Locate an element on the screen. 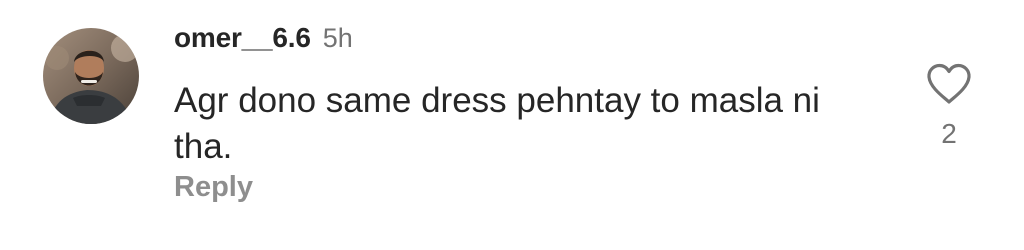 This screenshot has width=1024, height=250. like-count: 2 is located at coordinates (949, 133).